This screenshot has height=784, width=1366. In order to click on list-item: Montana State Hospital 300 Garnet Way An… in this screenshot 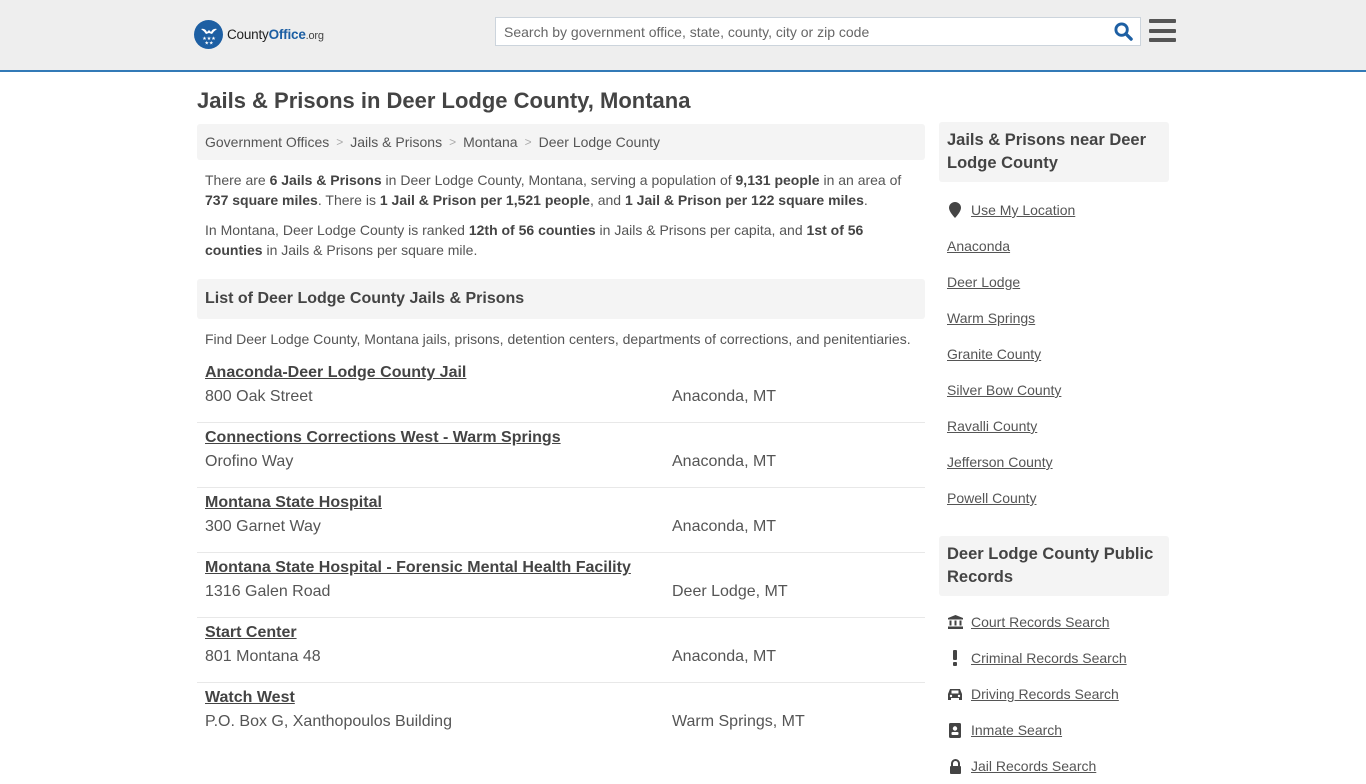, I will do `click(561, 520)`.